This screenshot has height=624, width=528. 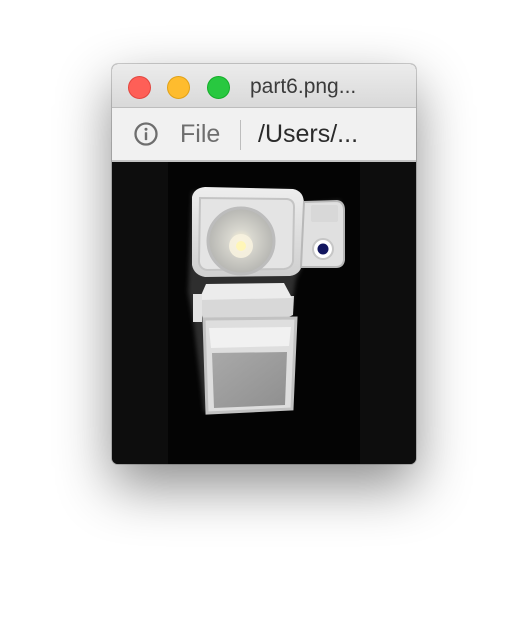 What do you see at coordinates (178, 87) in the screenshot?
I see `minimize-button` at bounding box center [178, 87].